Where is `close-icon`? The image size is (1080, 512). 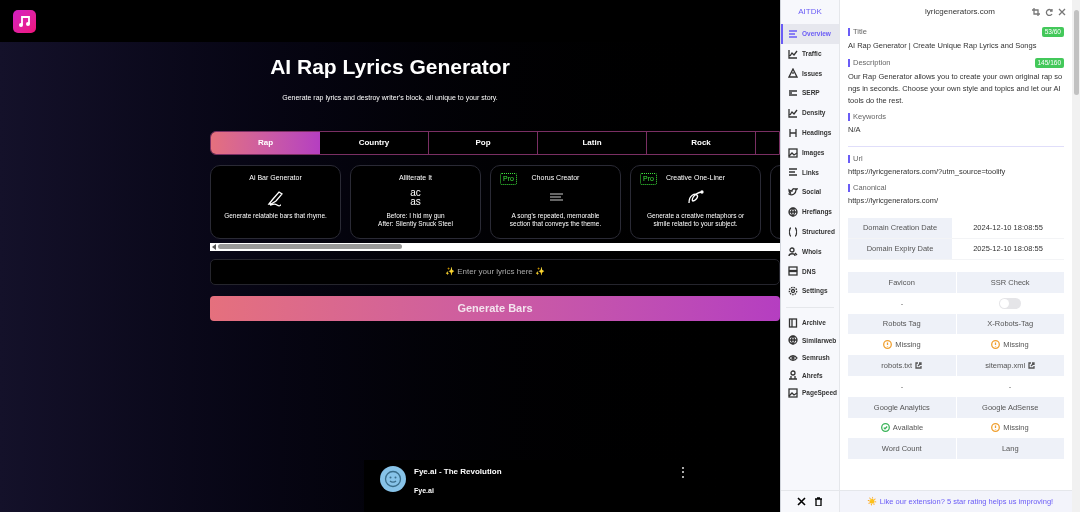 close-icon is located at coordinates (1062, 12).